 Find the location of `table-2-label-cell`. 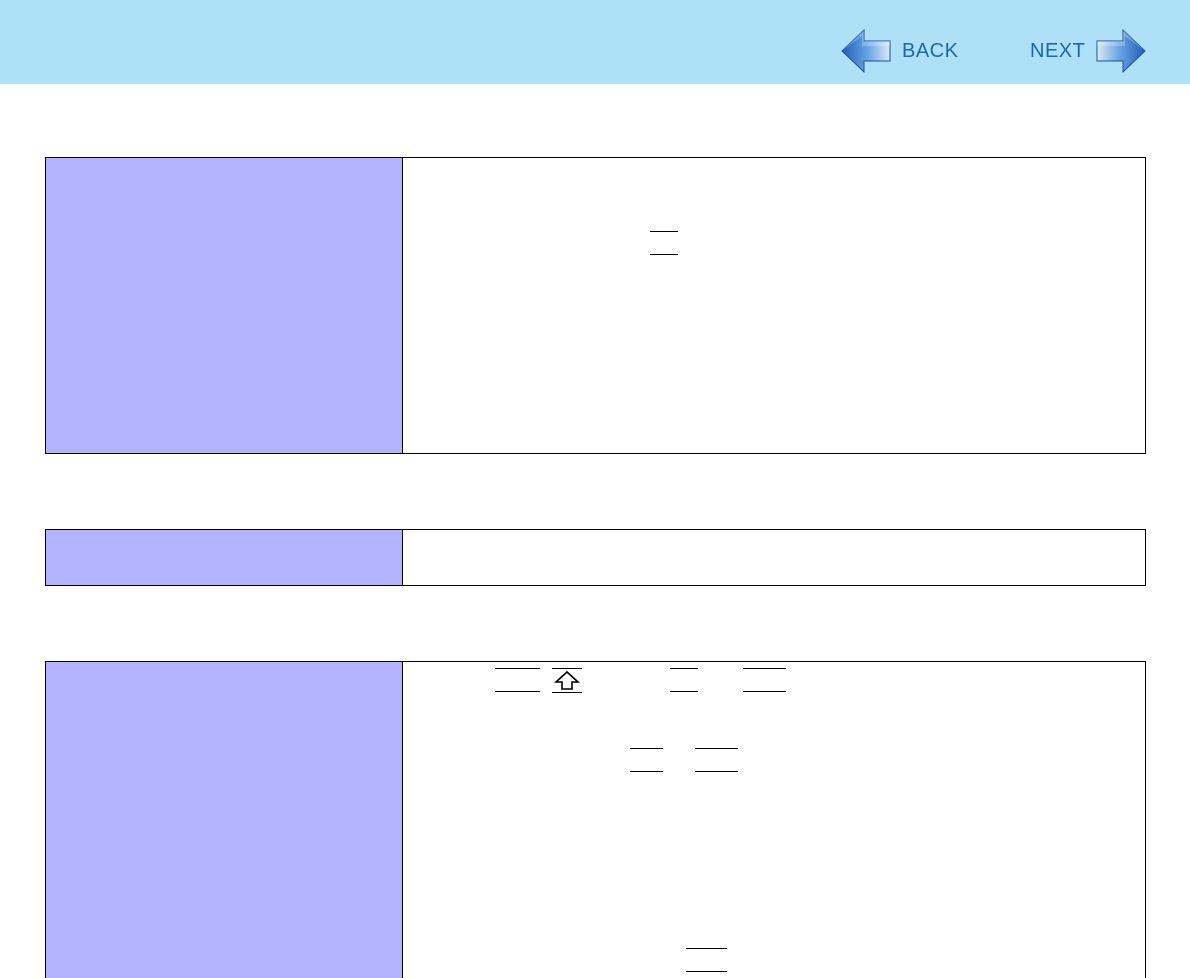

table-2-label-cell is located at coordinates (224, 557).